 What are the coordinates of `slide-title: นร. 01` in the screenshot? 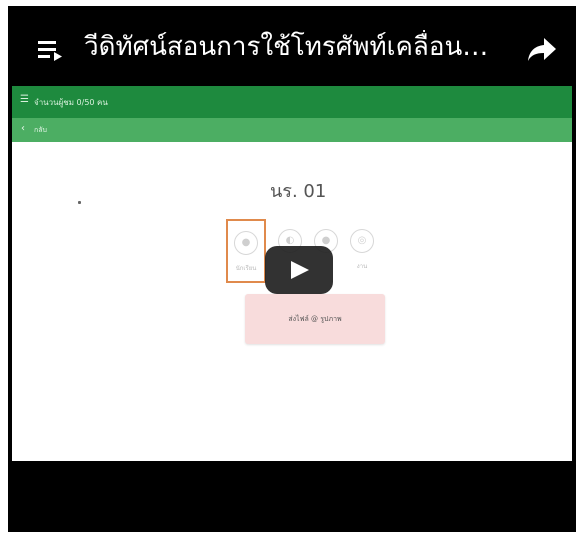 It's located at (298, 191).